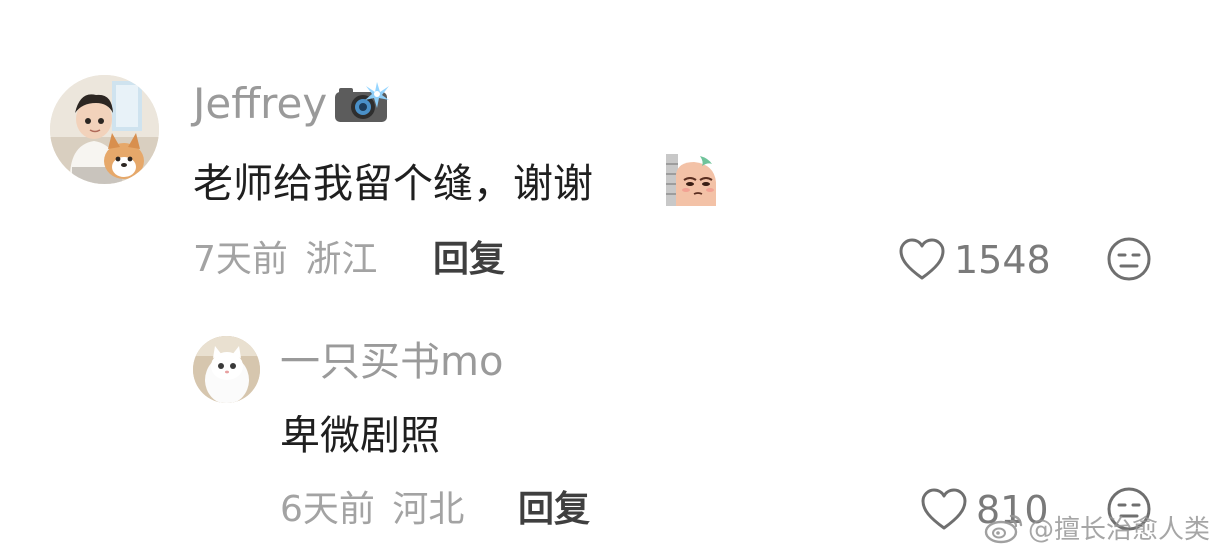  I want to click on username-text: Jeffrey, so click(260, 103).